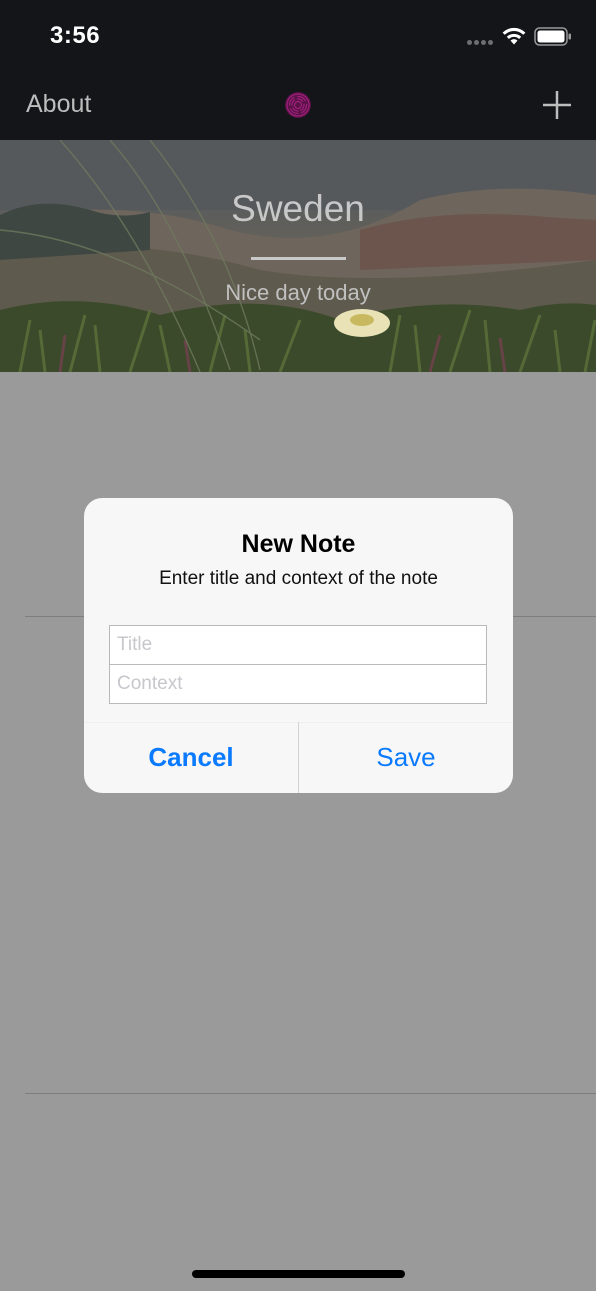  Describe the element at coordinates (298, 544) in the screenshot. I see `alert-title: New Note` at that location.